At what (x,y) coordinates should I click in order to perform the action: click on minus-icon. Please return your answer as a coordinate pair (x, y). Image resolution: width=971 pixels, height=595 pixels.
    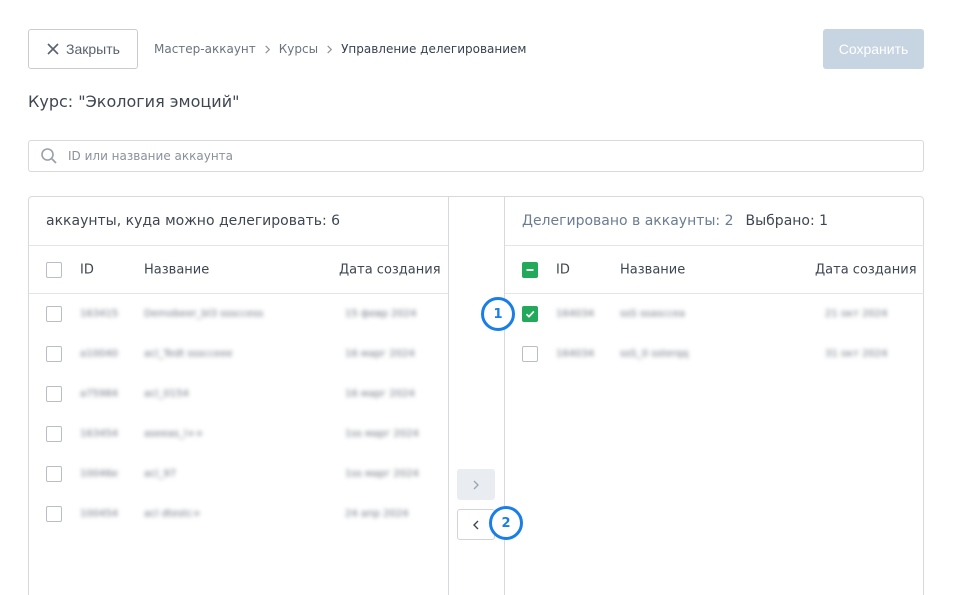
    Looking at the image, I should click on (530, 269).